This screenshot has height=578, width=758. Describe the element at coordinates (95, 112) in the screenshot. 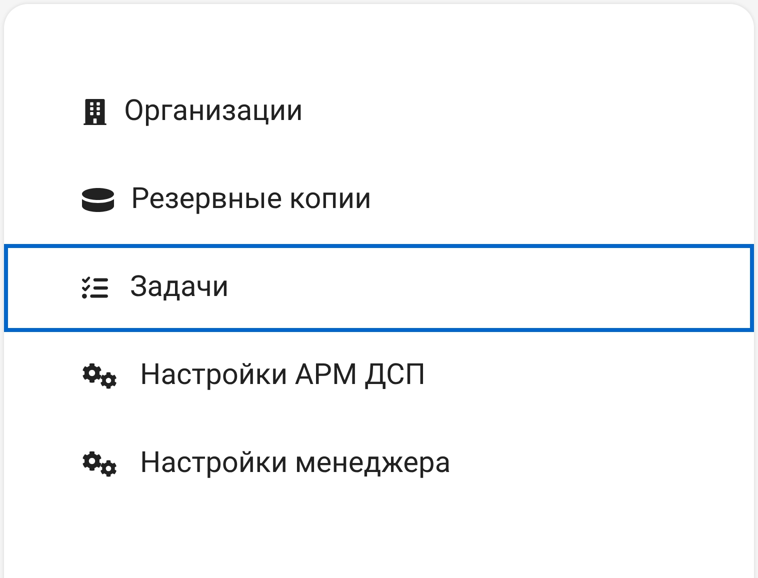

I see `building-icon` at that location.